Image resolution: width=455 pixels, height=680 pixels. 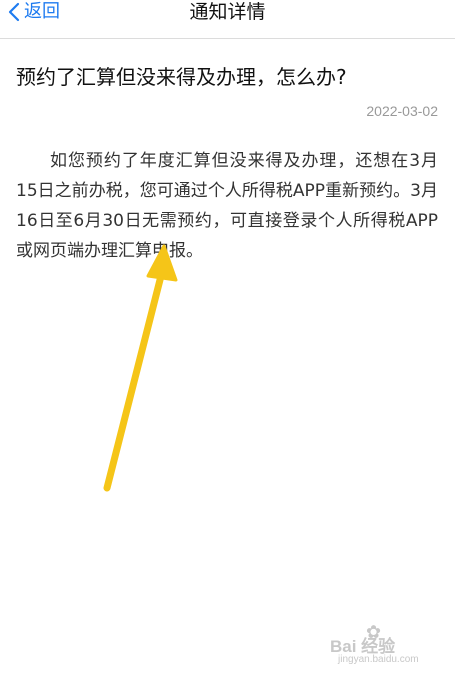 I want to click on nav-bar: 返回 通知详情, so click(x=227, y=19).